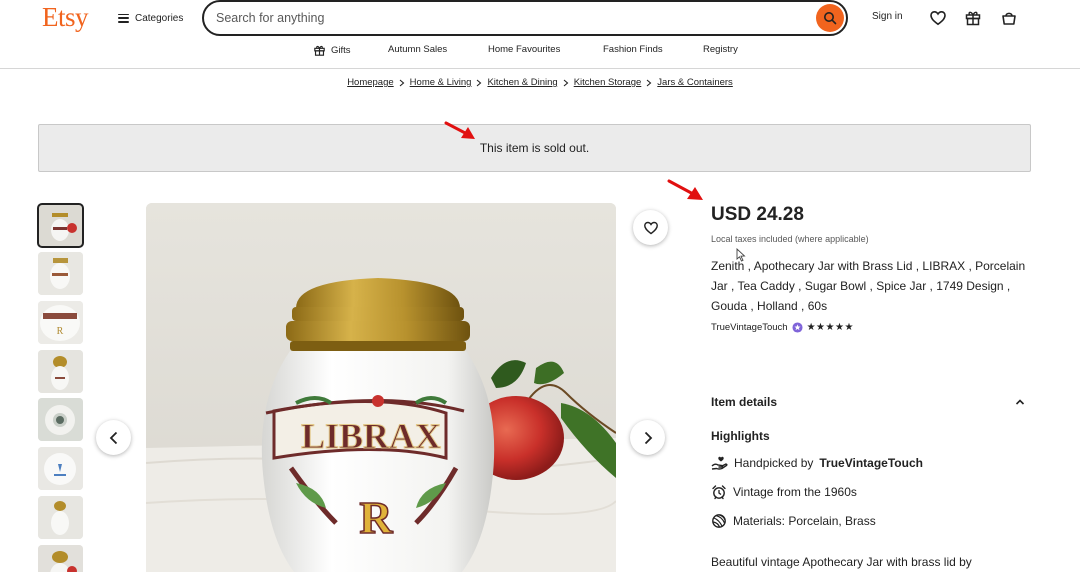  I want to click on nav-item-autumn-sales: Autumn Sales, so click(417, 49).